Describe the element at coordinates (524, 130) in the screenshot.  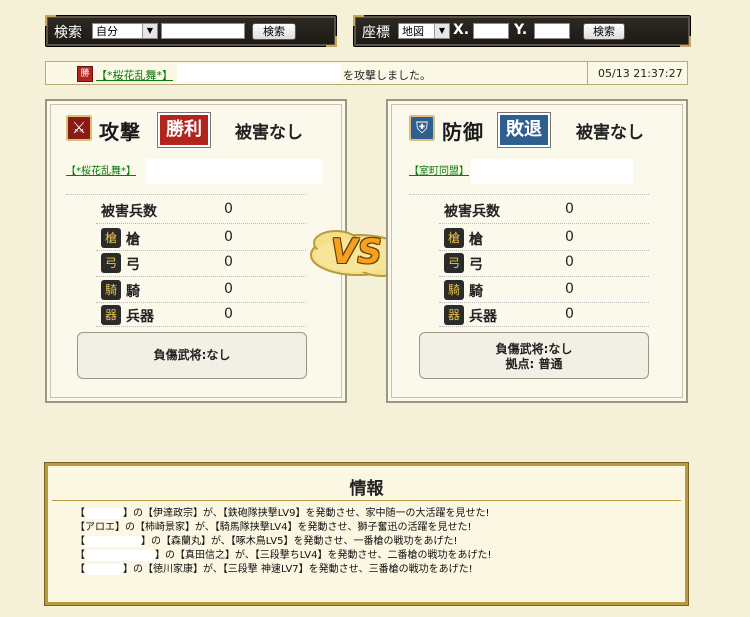
I see `defeat-badge: 敗退` at that location.